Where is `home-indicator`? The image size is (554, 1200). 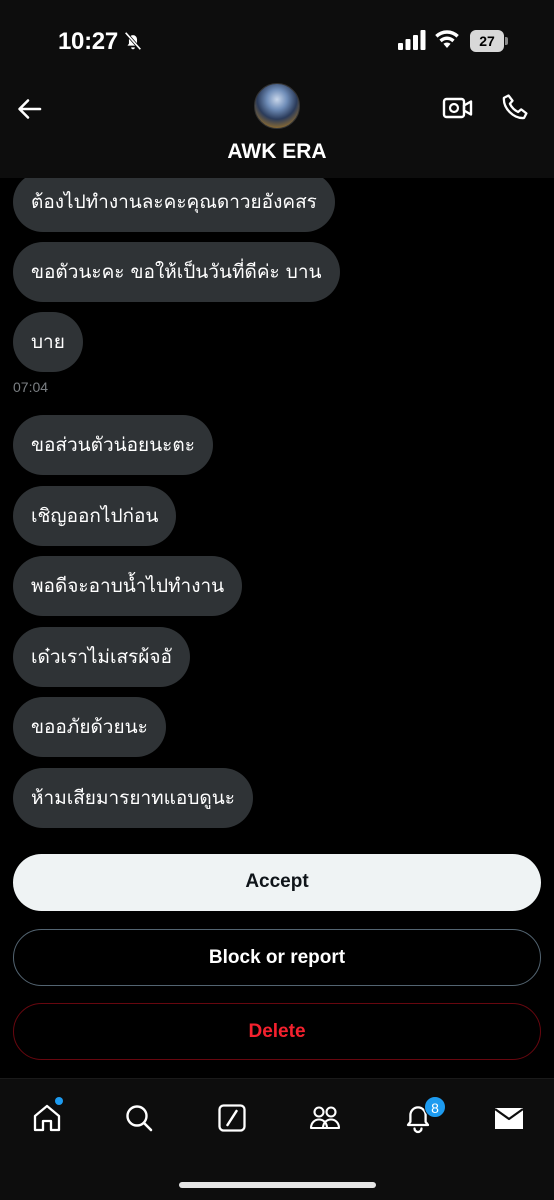
home-indicator is located at coordinates (277, 1185).